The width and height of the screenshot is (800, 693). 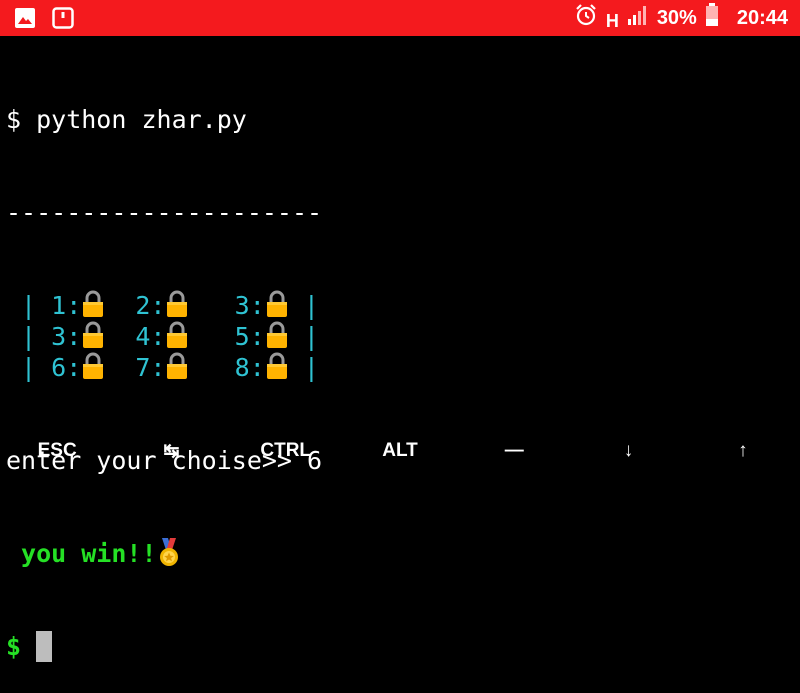 I want to click on battery-icon, so click(x=712, y=18).